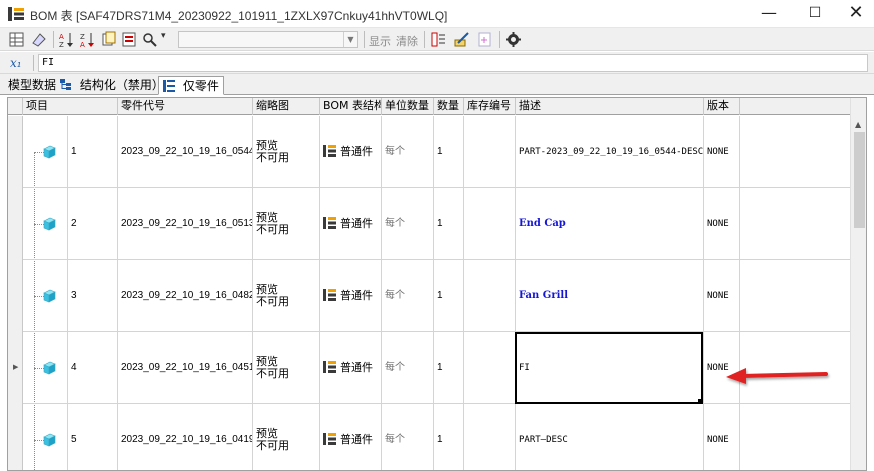 The image size is (874, 471). I want to click on tab-model-data: 模型数据, so click(32, 85).